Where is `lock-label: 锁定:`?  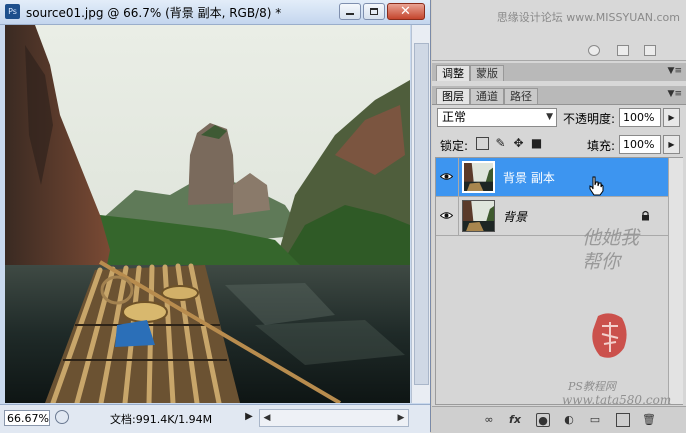
lock-label: 锁定: is located at coordinates (454, 146).